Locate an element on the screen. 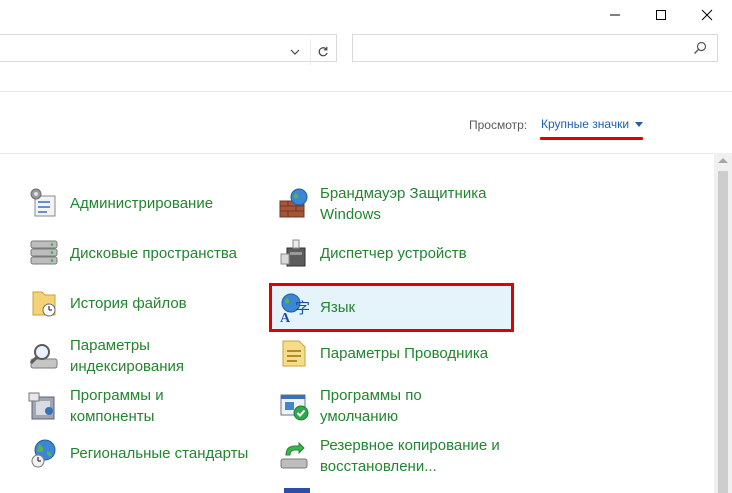 Image resolution: width=732 pixels, height=493 pixels. address-dropdown-button is located at coordinates (295, 52).